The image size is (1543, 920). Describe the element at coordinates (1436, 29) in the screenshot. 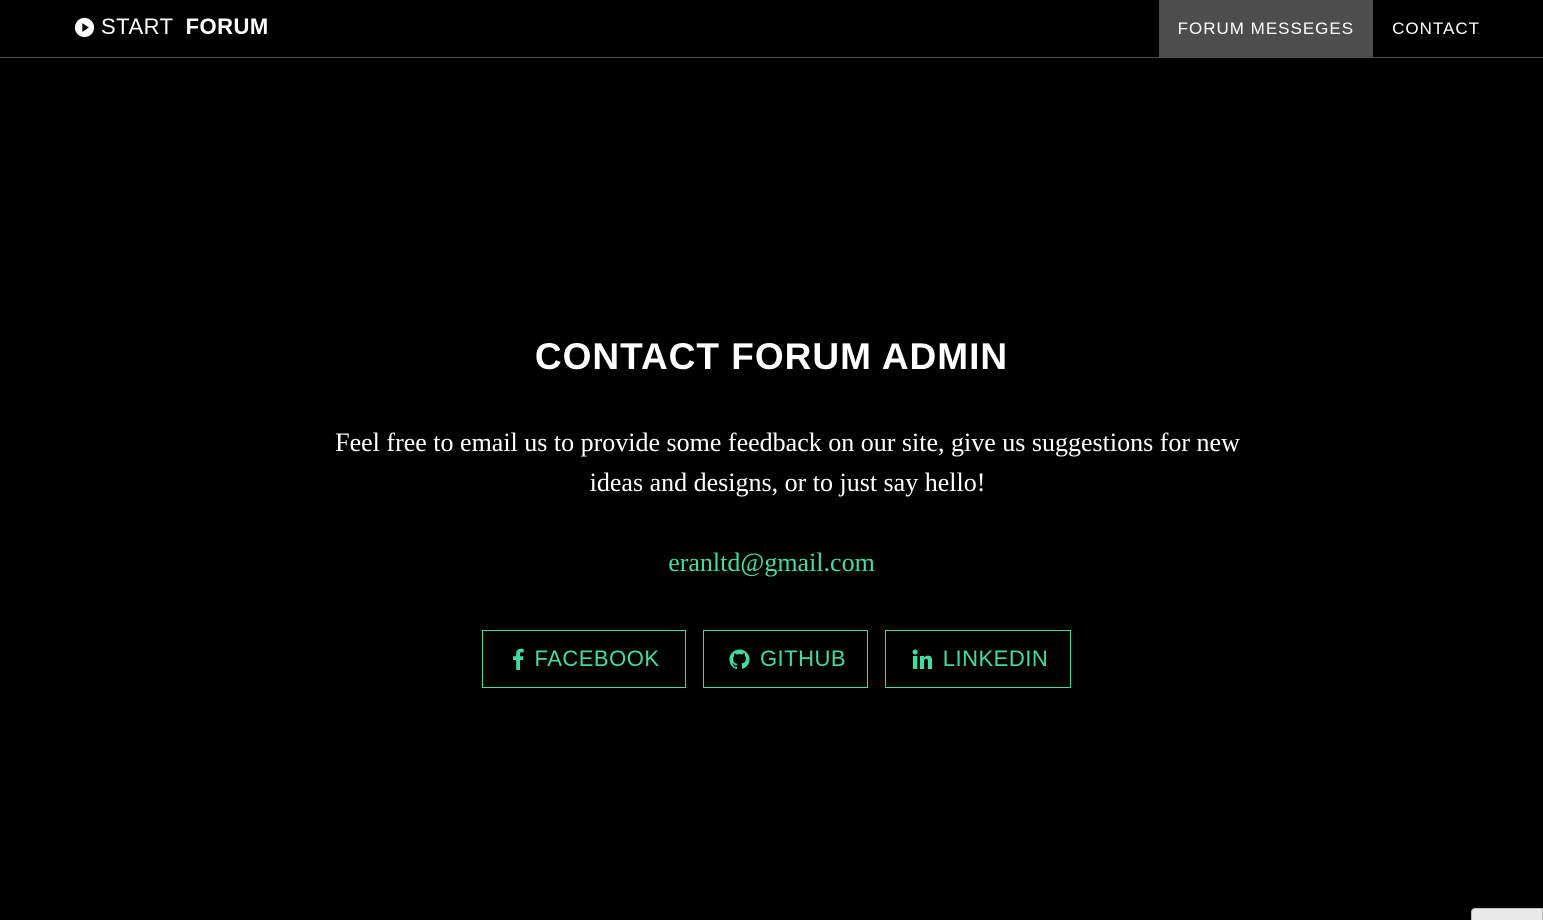

I see `nav-link-contact: CONTACT` at that location.